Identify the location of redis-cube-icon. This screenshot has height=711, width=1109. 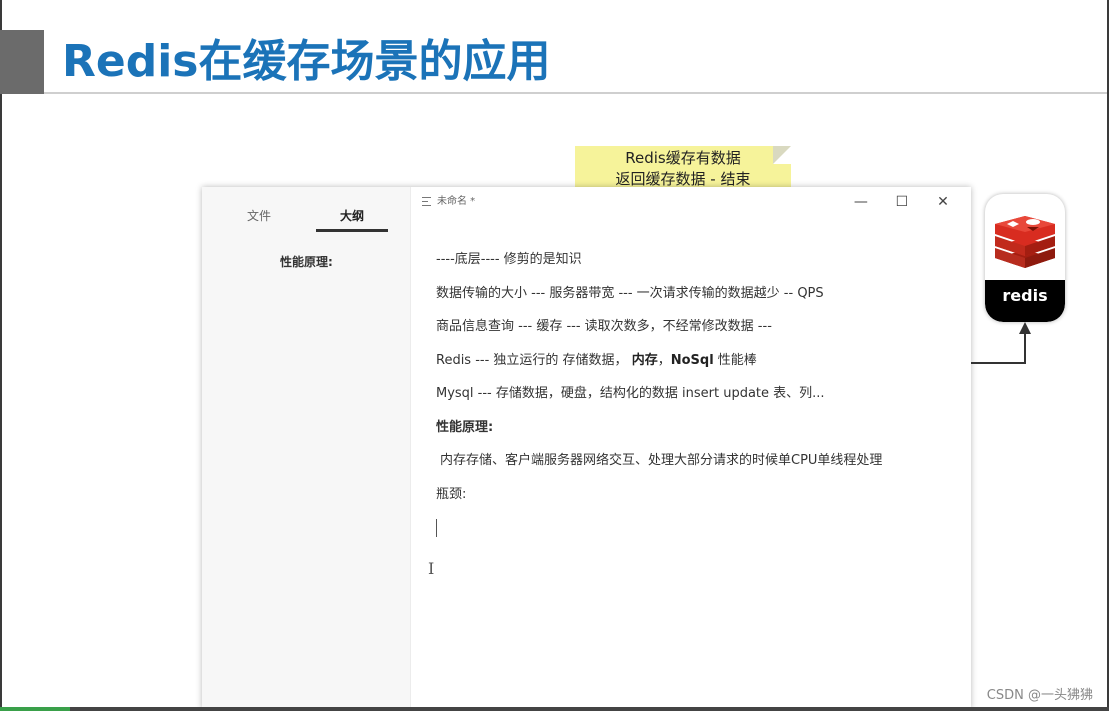
(1025, 242).